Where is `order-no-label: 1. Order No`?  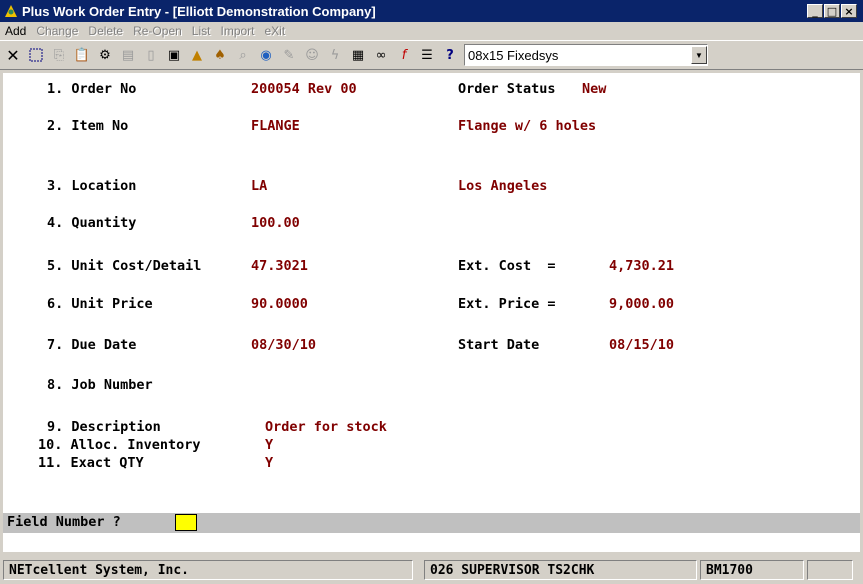 order-no-label: 1. Order No is located at coordinates (92, 89).